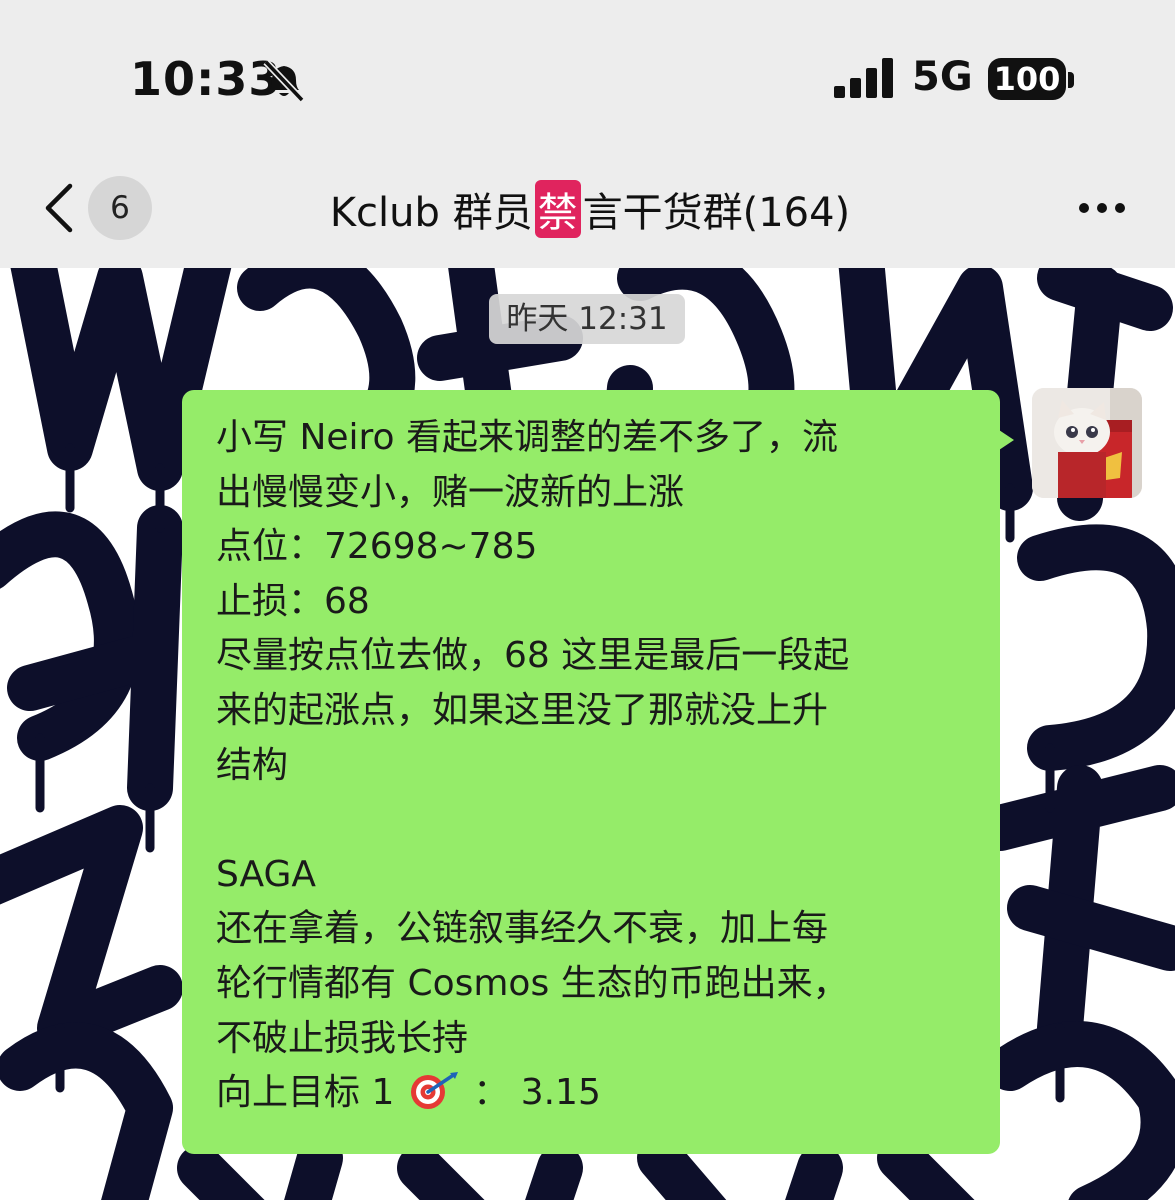  Describe the element at coordinates (716, 213) in the screenshot. I see `chat-title-suffix: 言干货群(164)` at that location.